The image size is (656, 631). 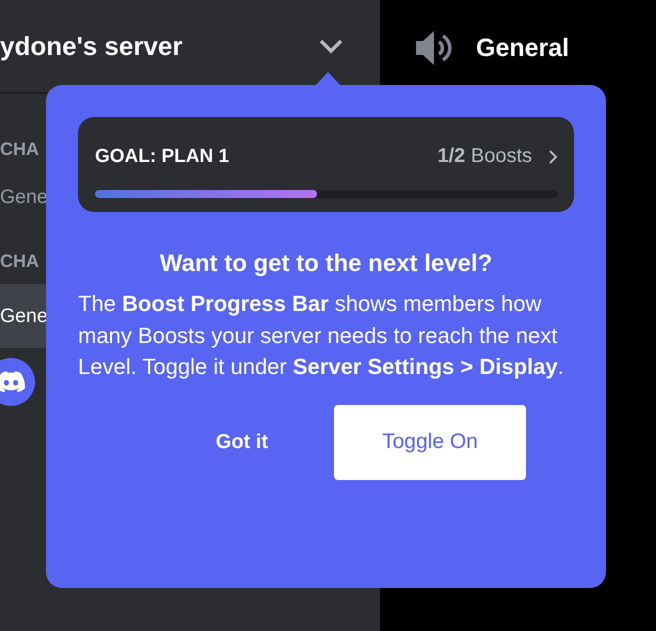 I want to click on toggle-on-button: Toggle On, so click(x=430, y=442).